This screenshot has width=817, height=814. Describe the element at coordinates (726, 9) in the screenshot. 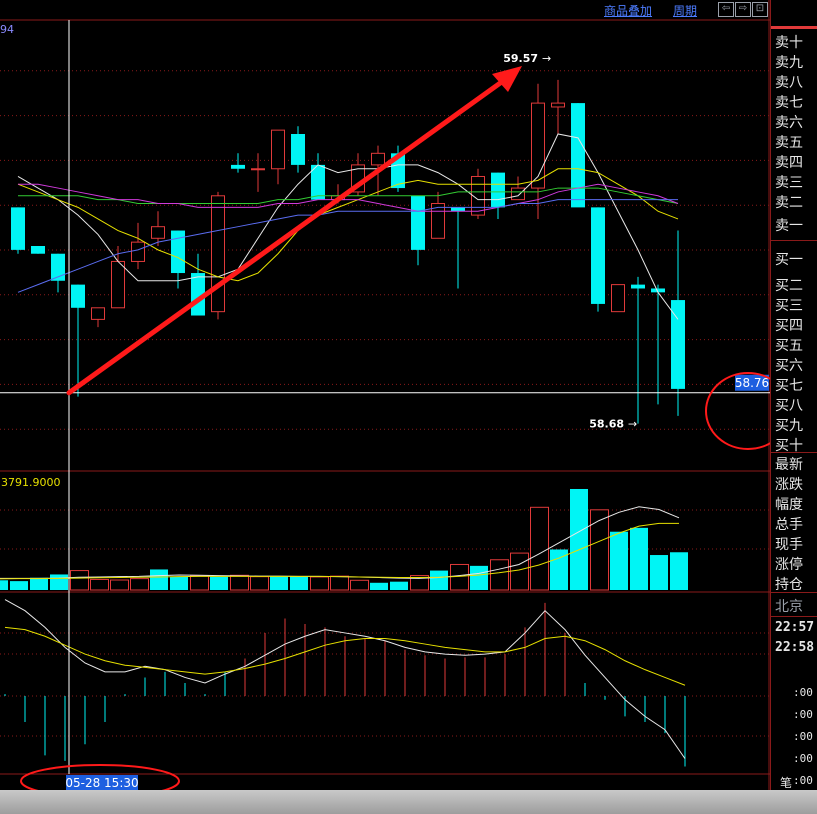

I see `scroll-left-icon: ⇦` at that location.